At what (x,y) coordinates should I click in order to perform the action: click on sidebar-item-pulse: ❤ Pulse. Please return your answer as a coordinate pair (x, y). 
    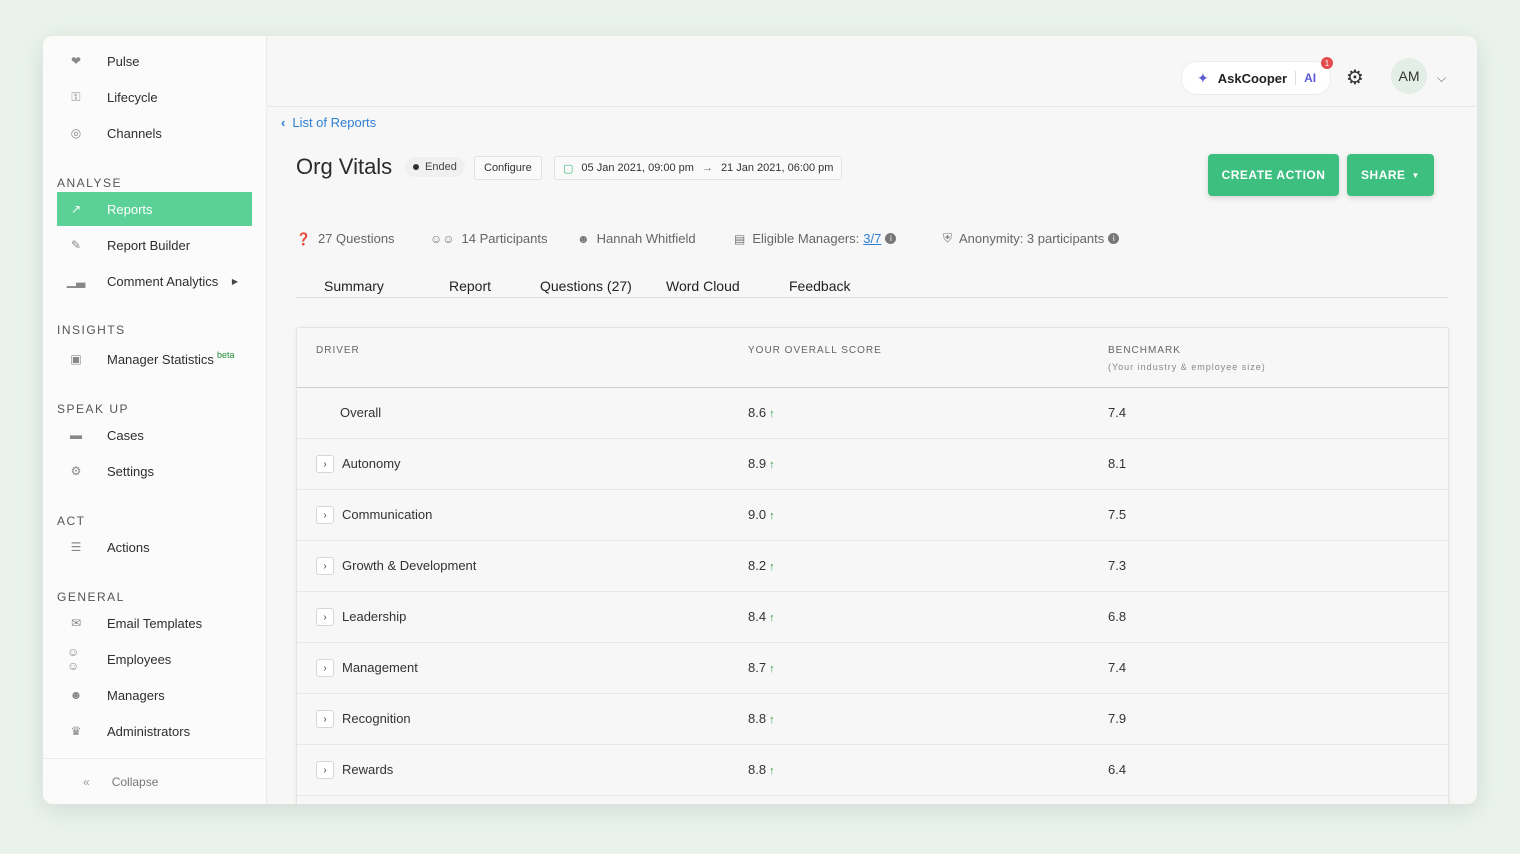
    Looking at the image, I should click on (154, 61).